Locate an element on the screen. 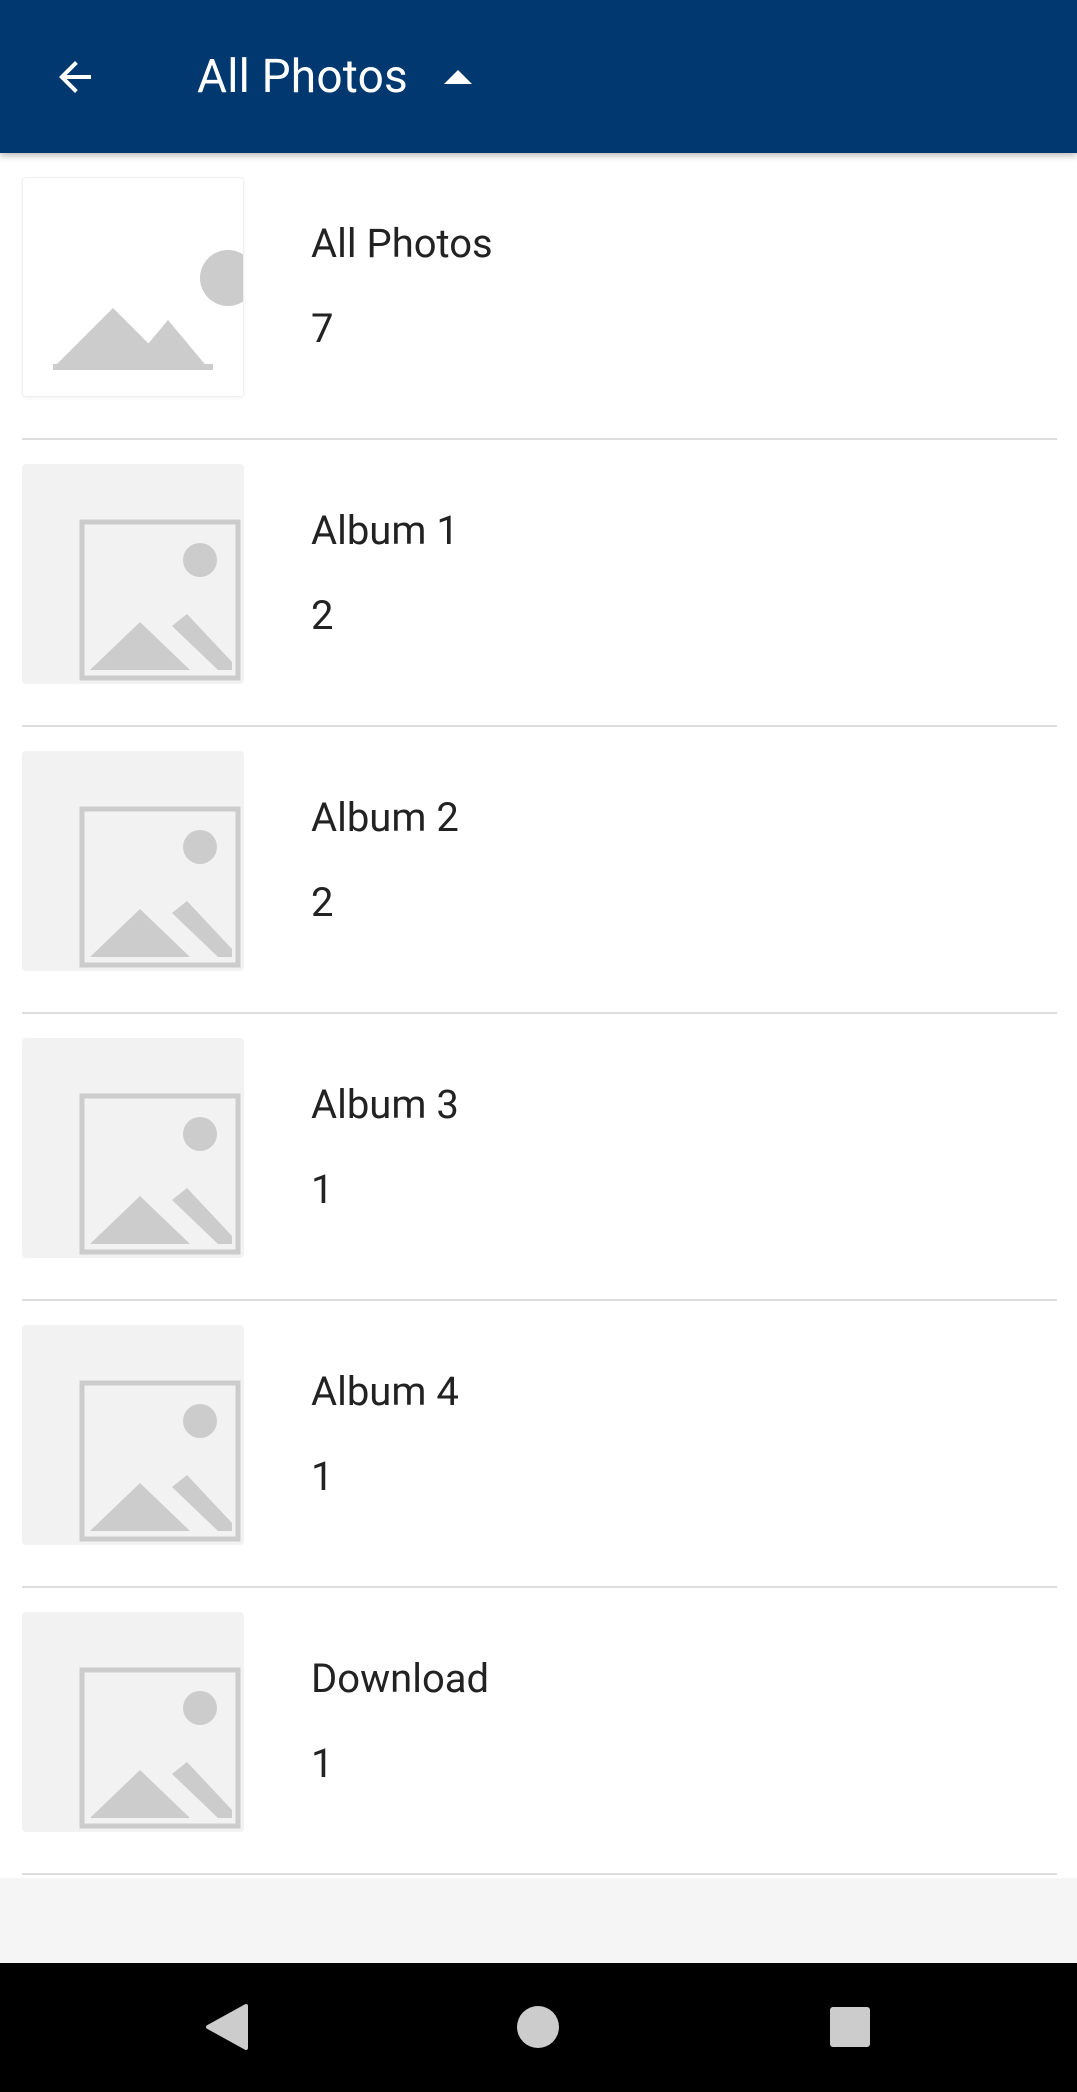 The image size is (1077, 2092). arrow-back-icon is located at coordinates (75, 77).